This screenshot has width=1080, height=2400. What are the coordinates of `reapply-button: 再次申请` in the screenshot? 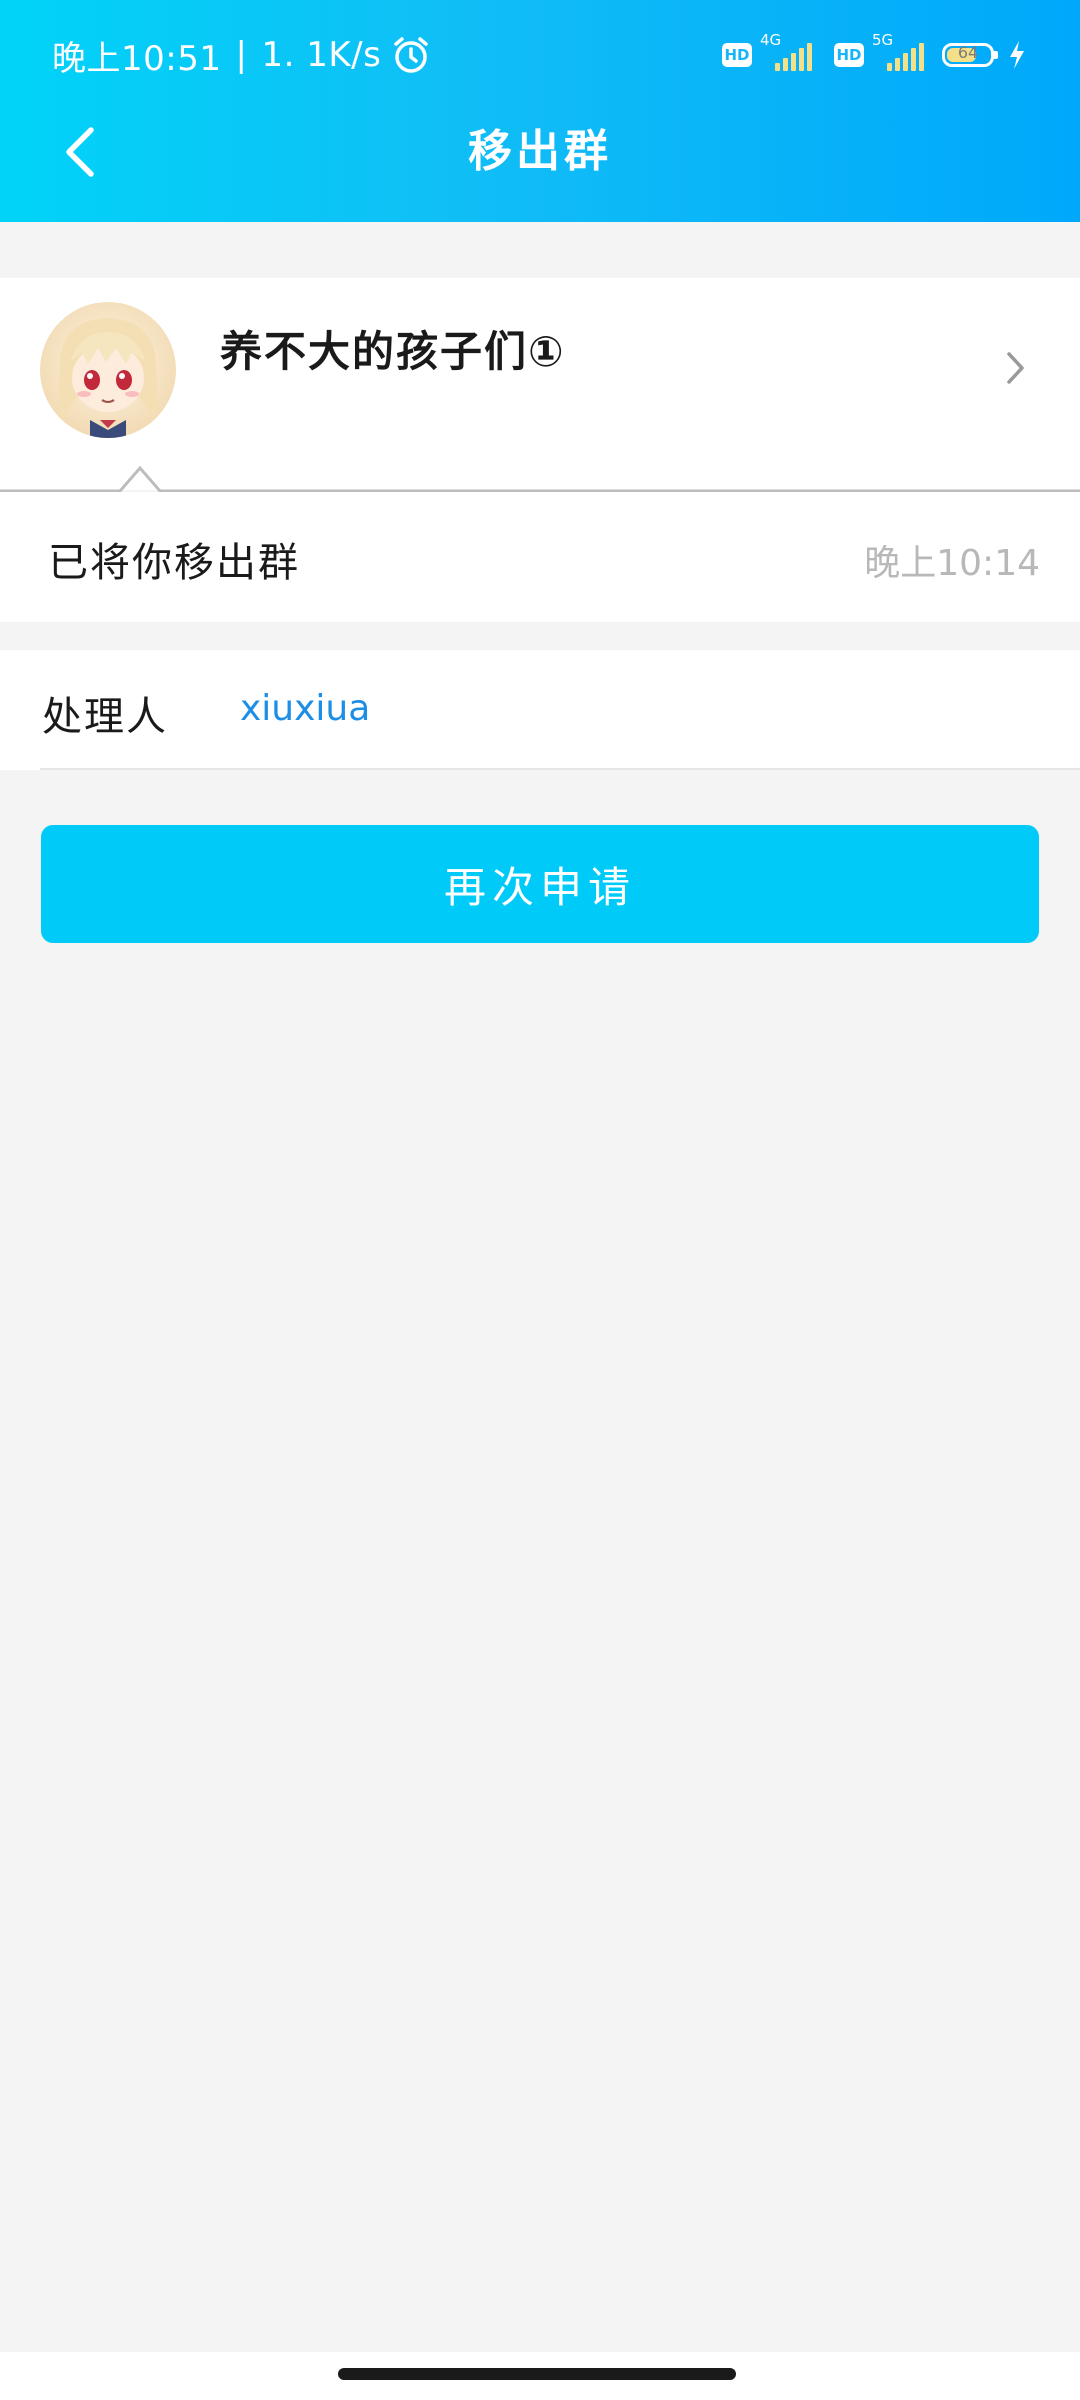 It's located at (540, 884).